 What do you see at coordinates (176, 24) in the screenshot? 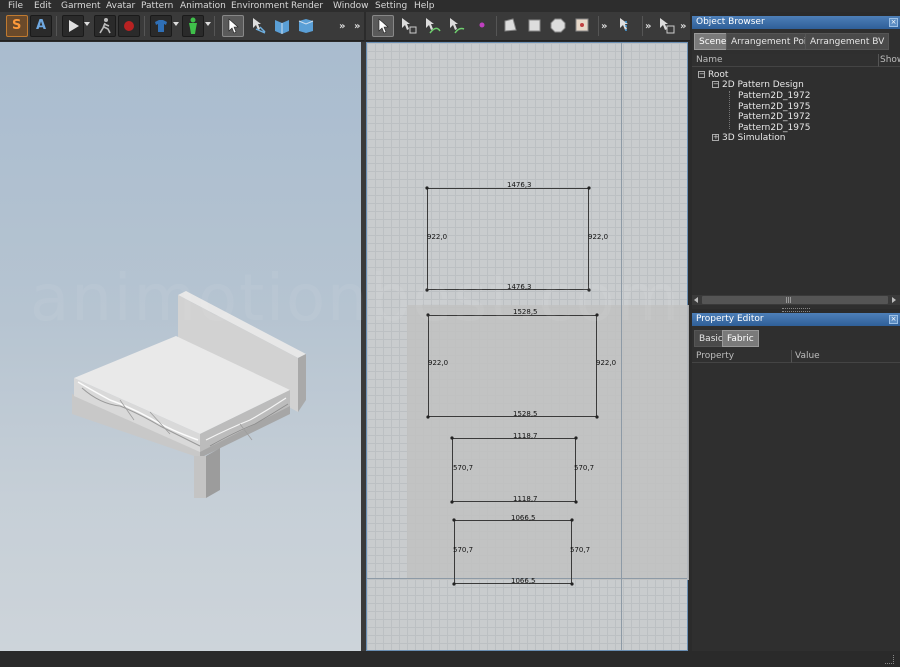
I see `garment-dropdown-icon` at bounding box center [176, 24].